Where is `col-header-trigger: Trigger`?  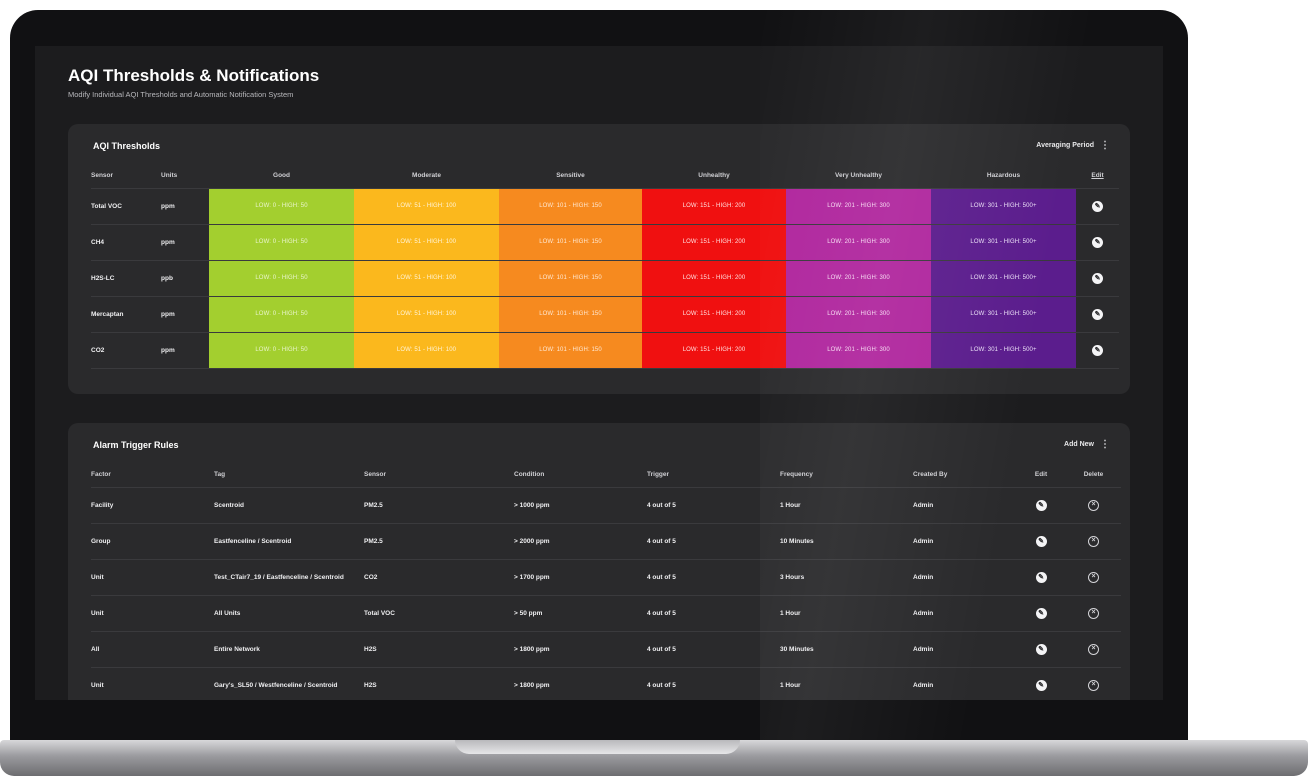
col-header-trigger: Trigger is located at coordinates (713, 475).